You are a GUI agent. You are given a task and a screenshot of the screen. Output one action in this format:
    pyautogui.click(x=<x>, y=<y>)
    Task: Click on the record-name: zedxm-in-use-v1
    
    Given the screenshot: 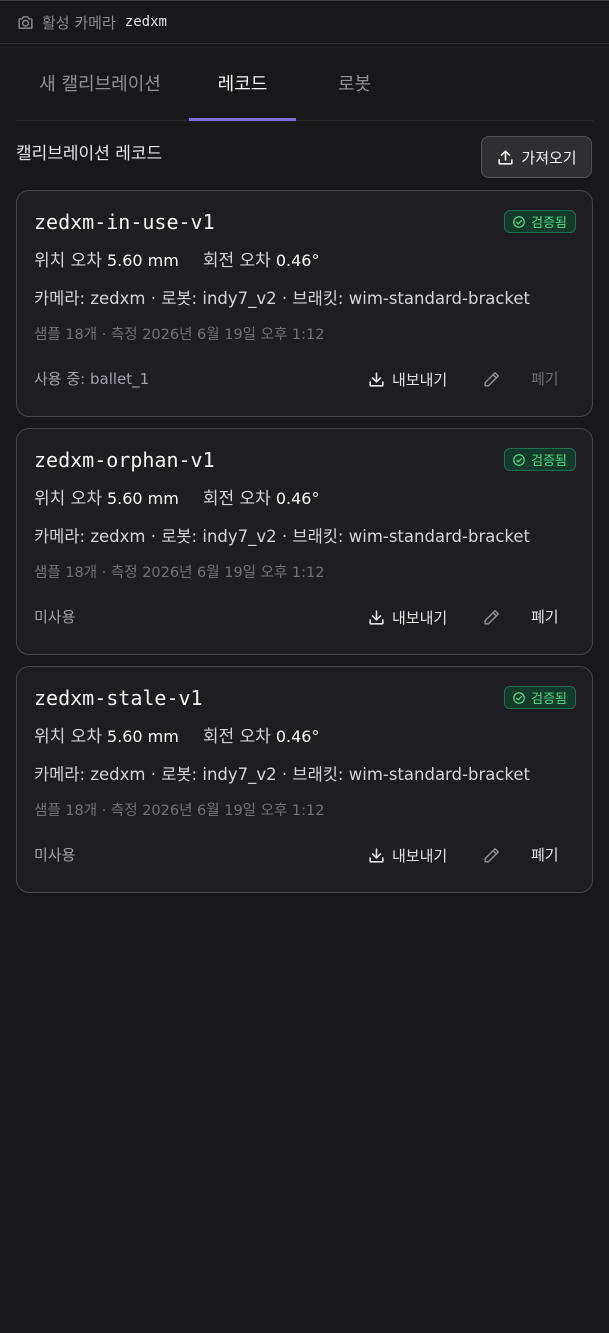 What is the action you would take?
    pyautogui.click(x=124, y=222)
    